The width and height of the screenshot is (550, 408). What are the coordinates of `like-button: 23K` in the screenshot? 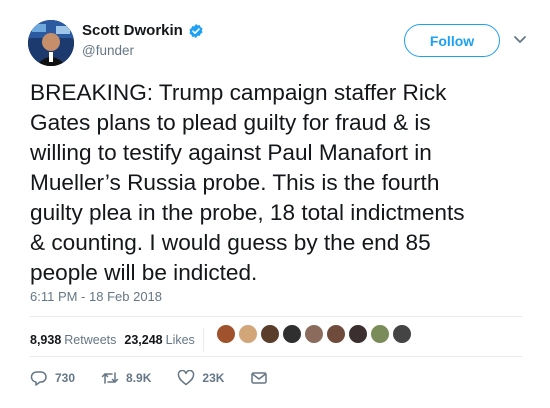 It's located at (200, 378).